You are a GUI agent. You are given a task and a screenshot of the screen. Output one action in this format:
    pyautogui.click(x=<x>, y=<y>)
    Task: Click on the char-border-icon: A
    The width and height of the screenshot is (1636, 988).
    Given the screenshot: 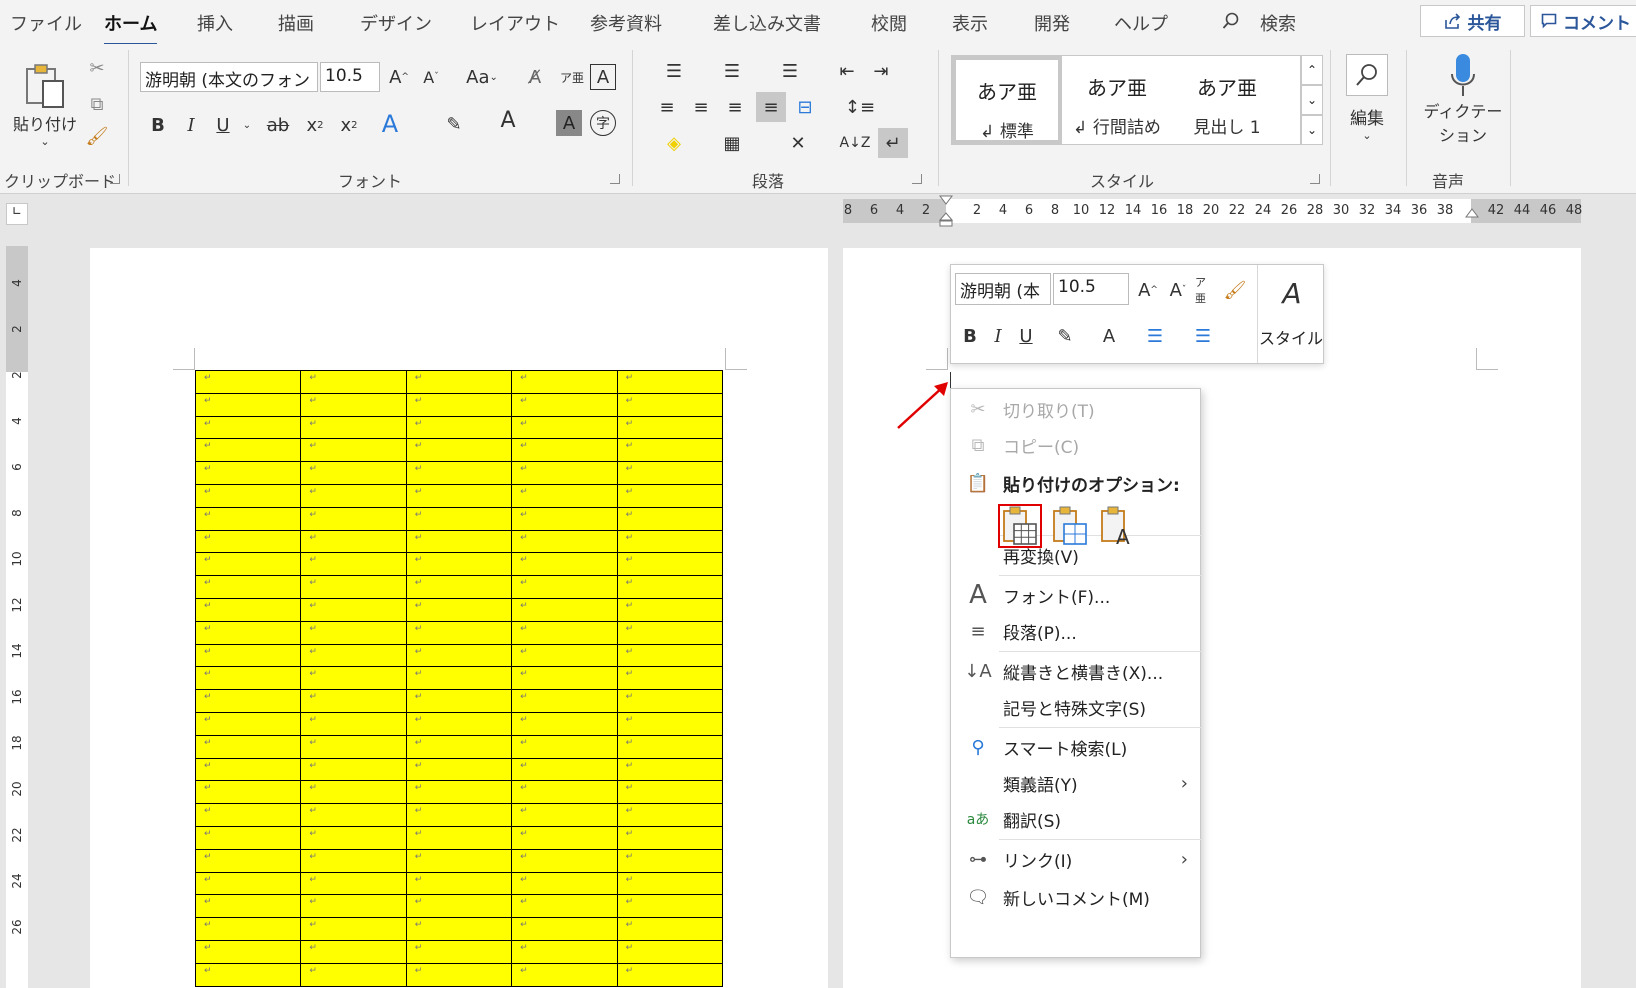 What is the action you would take?
    pyautogui.click(x=603, y=77)
    